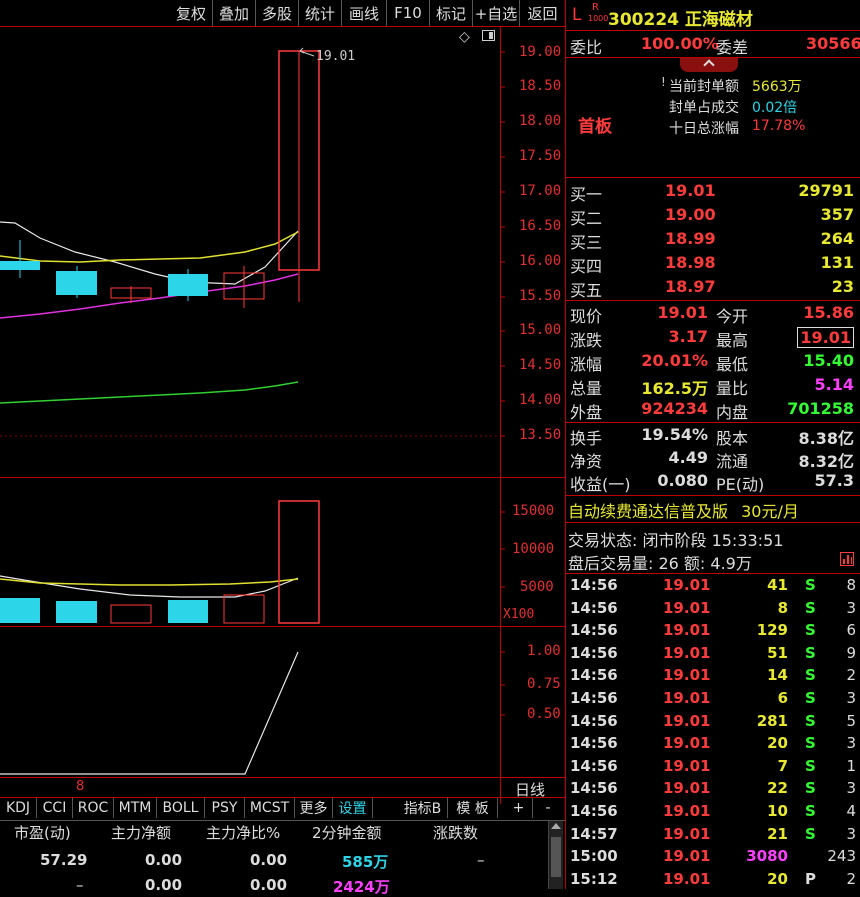  Describe the element at coordinates (732, 364) in the screenshot. I see `quote-label: 最低` at that location.